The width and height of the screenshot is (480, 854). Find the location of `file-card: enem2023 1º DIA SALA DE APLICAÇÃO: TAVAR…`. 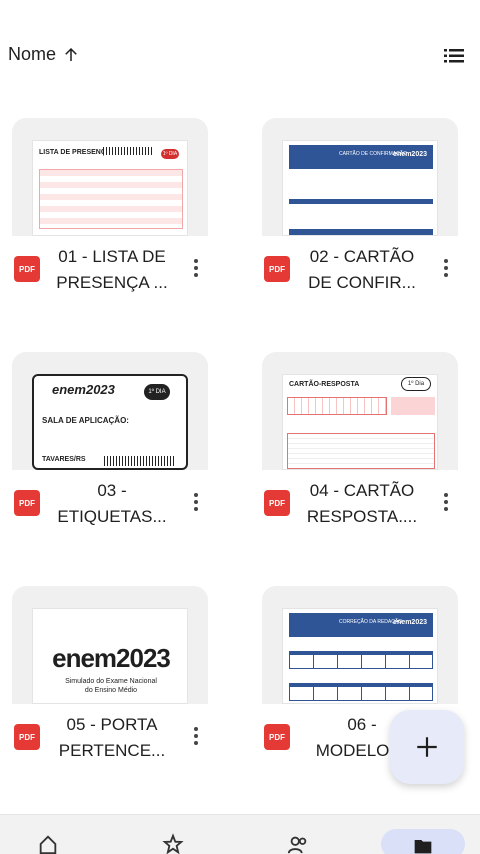

file-card: enem2023 1º DIA SALA DE APLICAÇÃO: TAVAR… is located at coordinates (110, 452).